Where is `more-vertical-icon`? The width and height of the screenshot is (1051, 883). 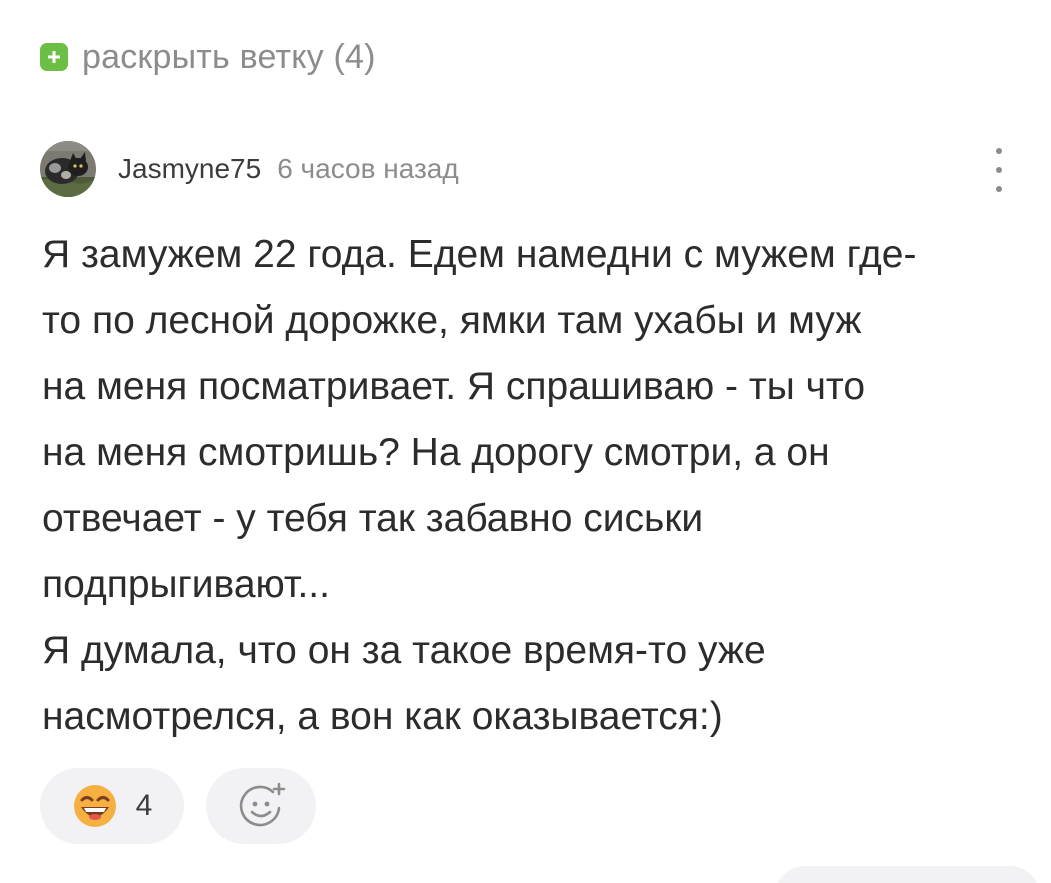 more-vertical-icon is located at coordinates (999, 170).